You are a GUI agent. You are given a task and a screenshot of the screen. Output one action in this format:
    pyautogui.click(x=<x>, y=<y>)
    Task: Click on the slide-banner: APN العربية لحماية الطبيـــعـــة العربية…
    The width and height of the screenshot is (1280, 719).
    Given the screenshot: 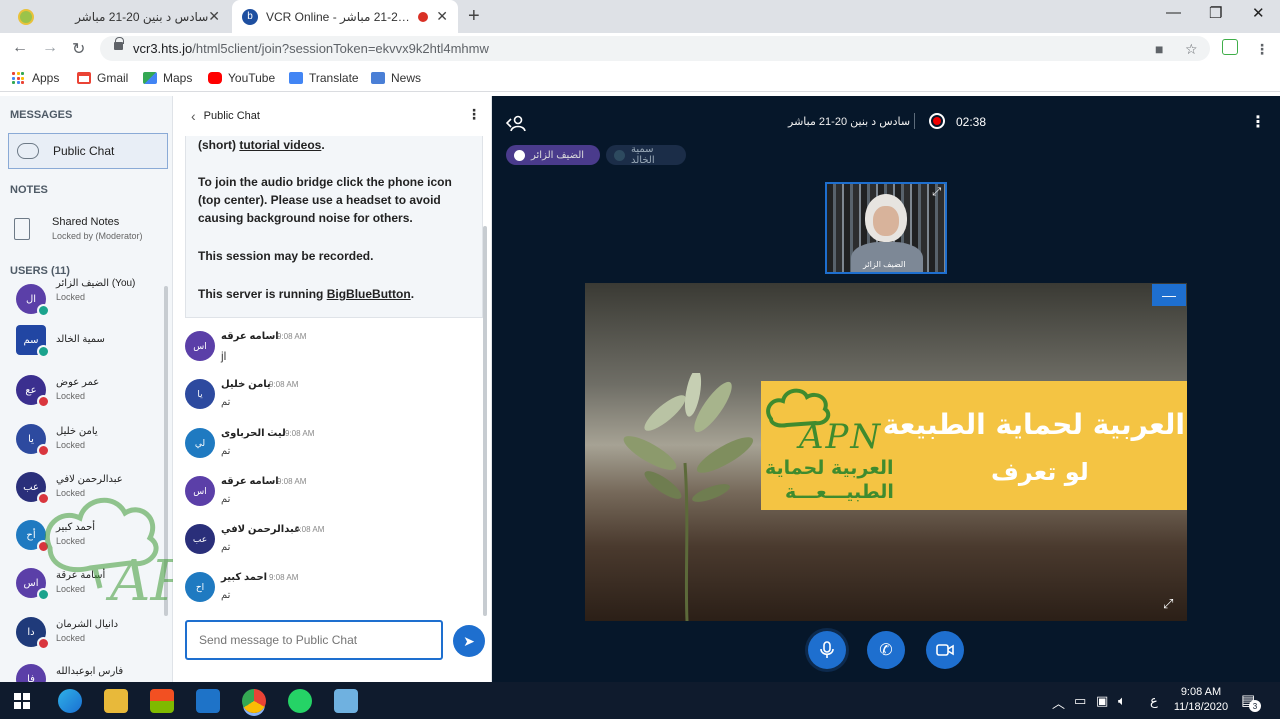 What is the action you would take?
    pyautogui.click(x=974, y=445)
    